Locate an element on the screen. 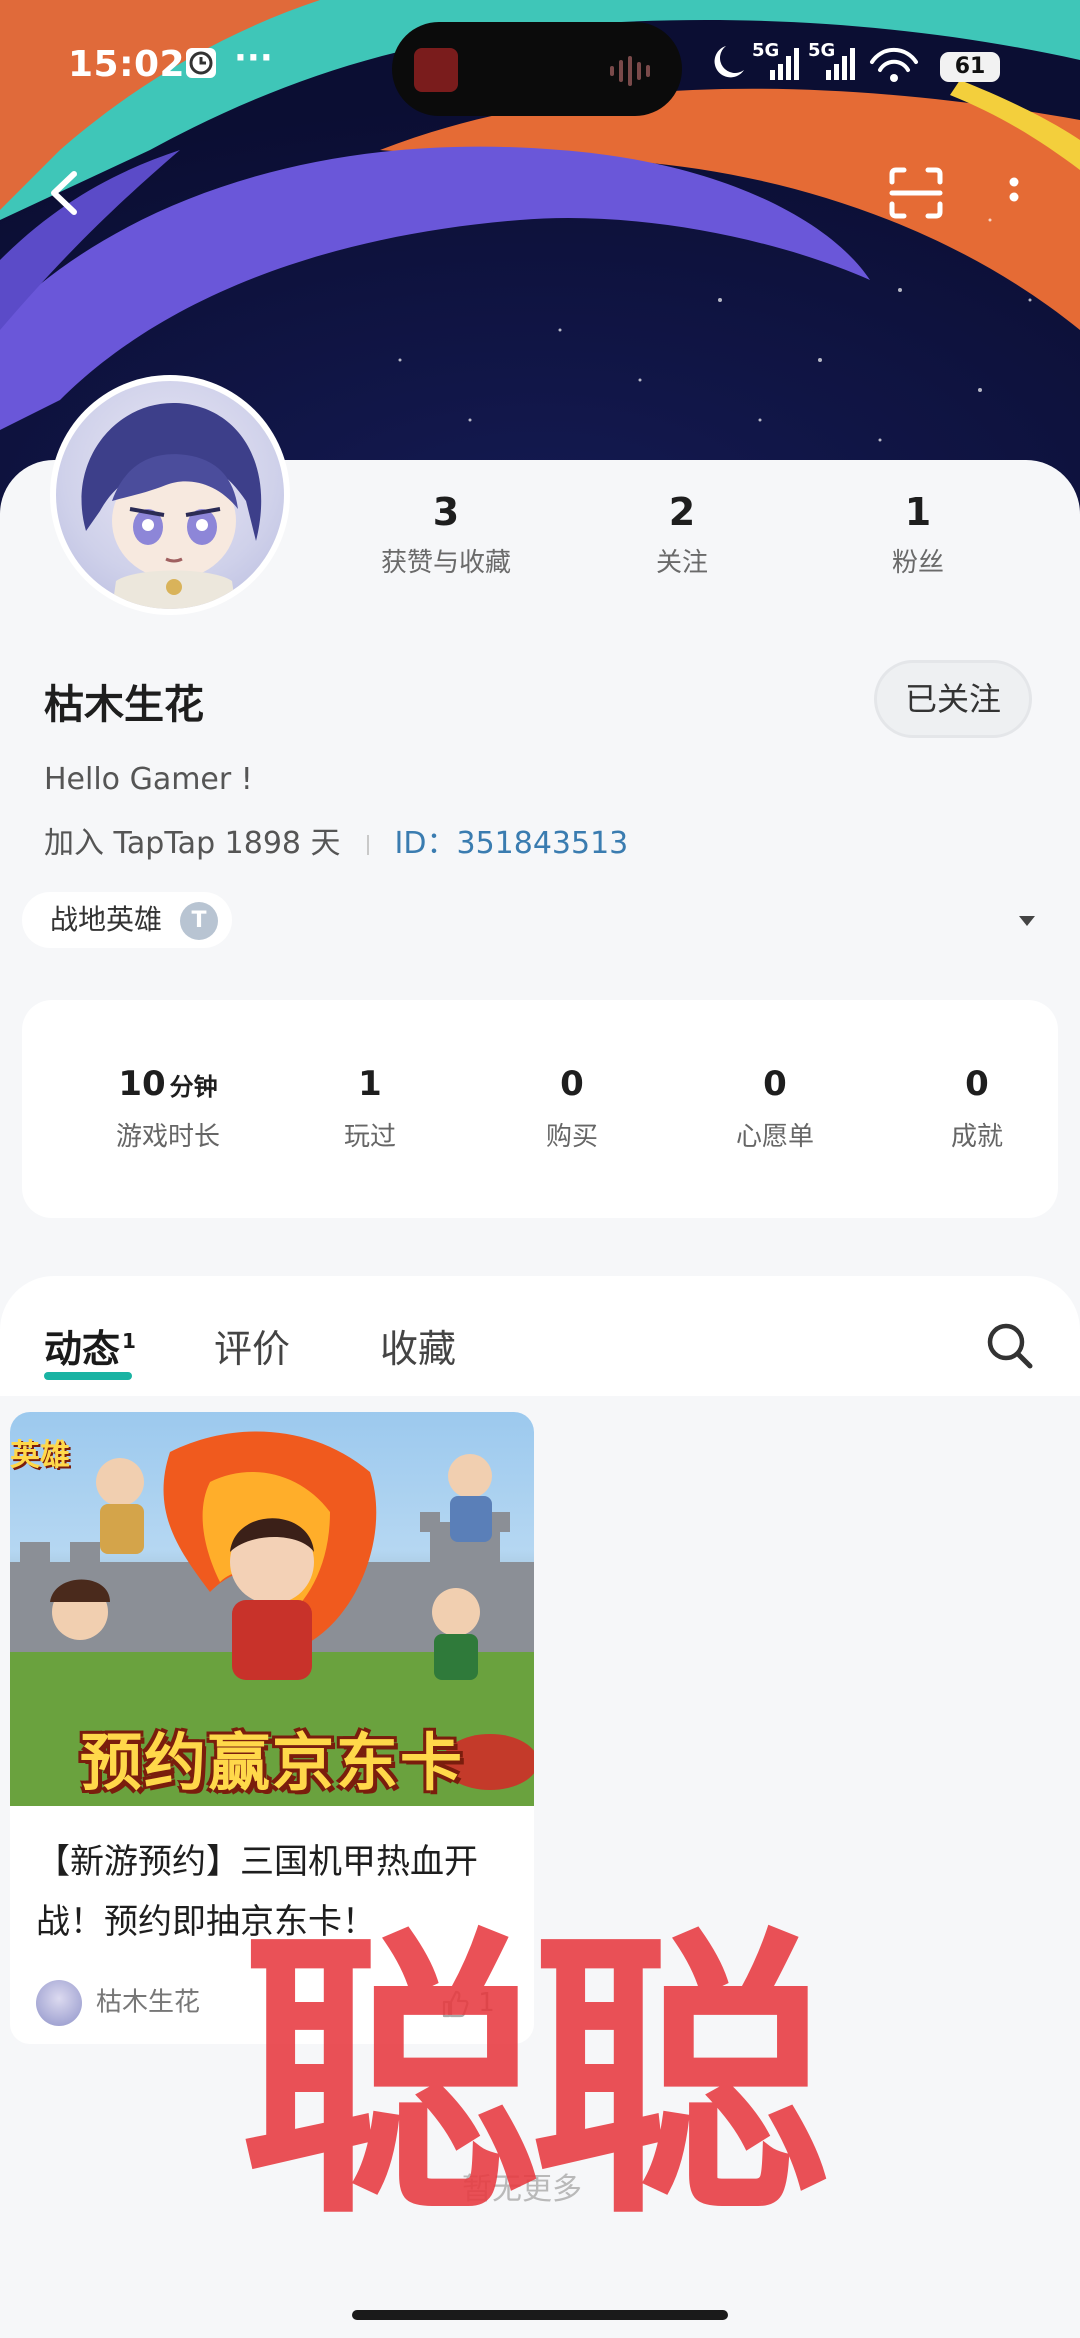 The image size is (1080, 2338). stat-label: 关注 is located at coordinates (681, 563).